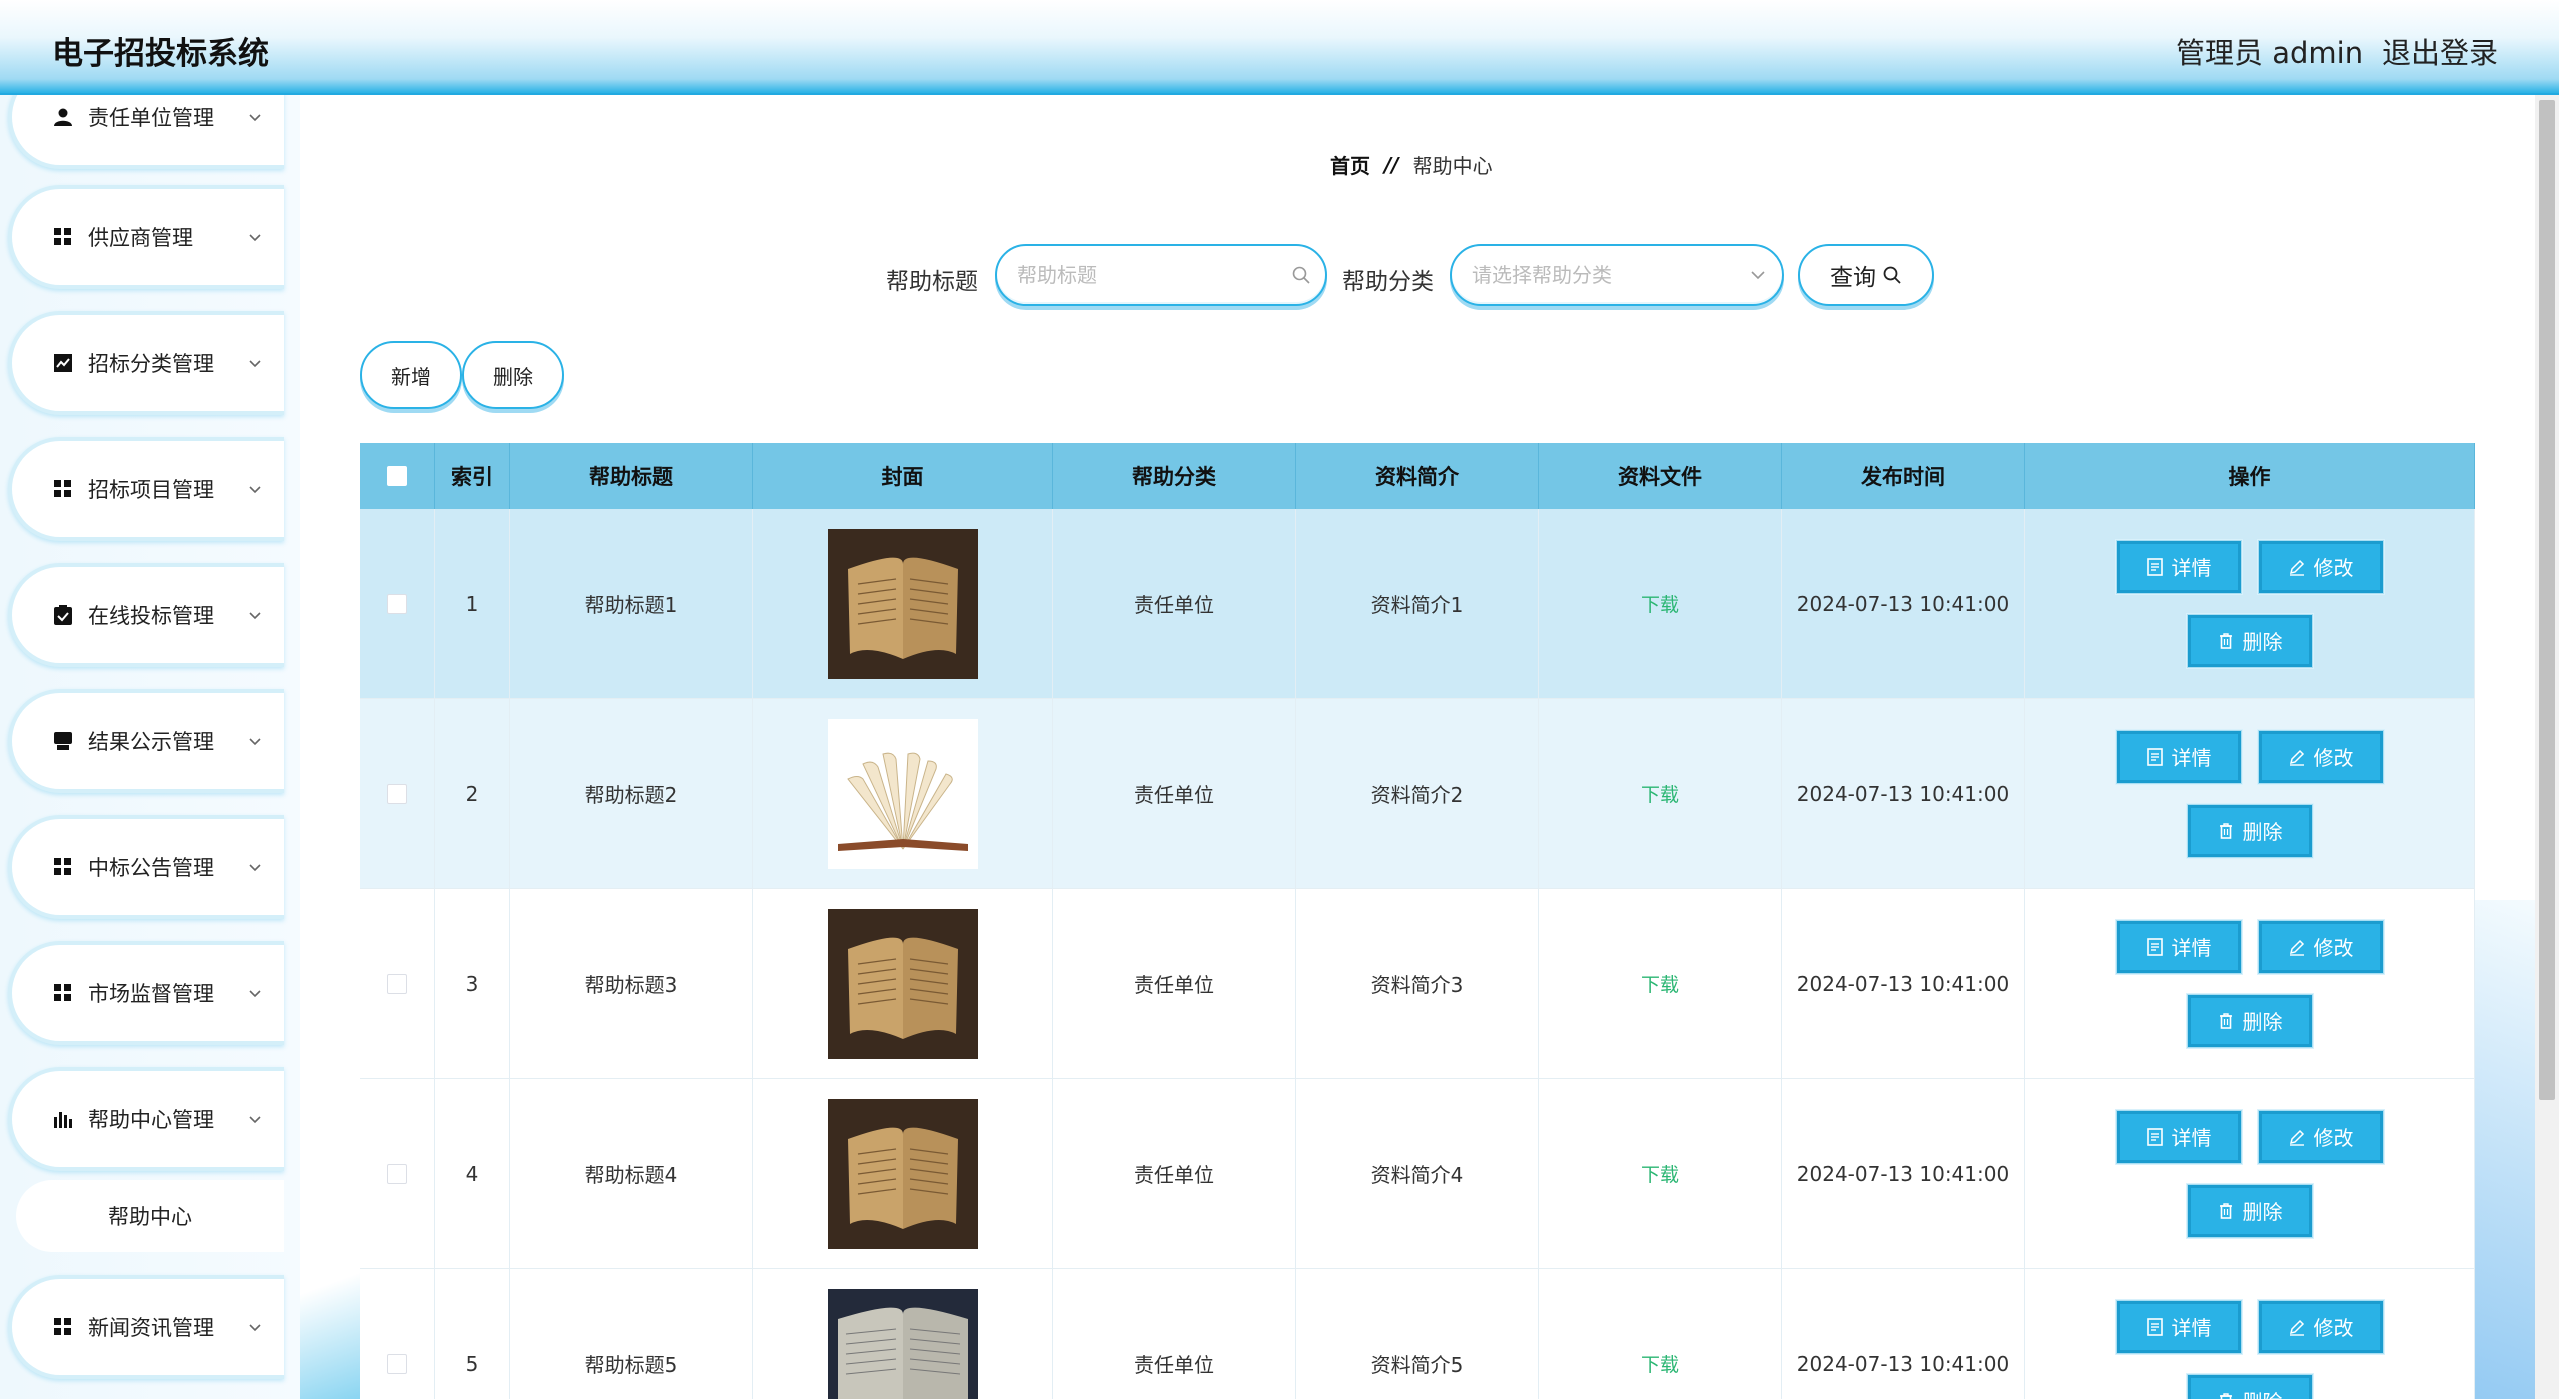  What do you see at coordinates (146, 132) in the screenshot?
I see `sidebar-item-responsible-unit: 责任单位管理` at bounding box center [146, 132].